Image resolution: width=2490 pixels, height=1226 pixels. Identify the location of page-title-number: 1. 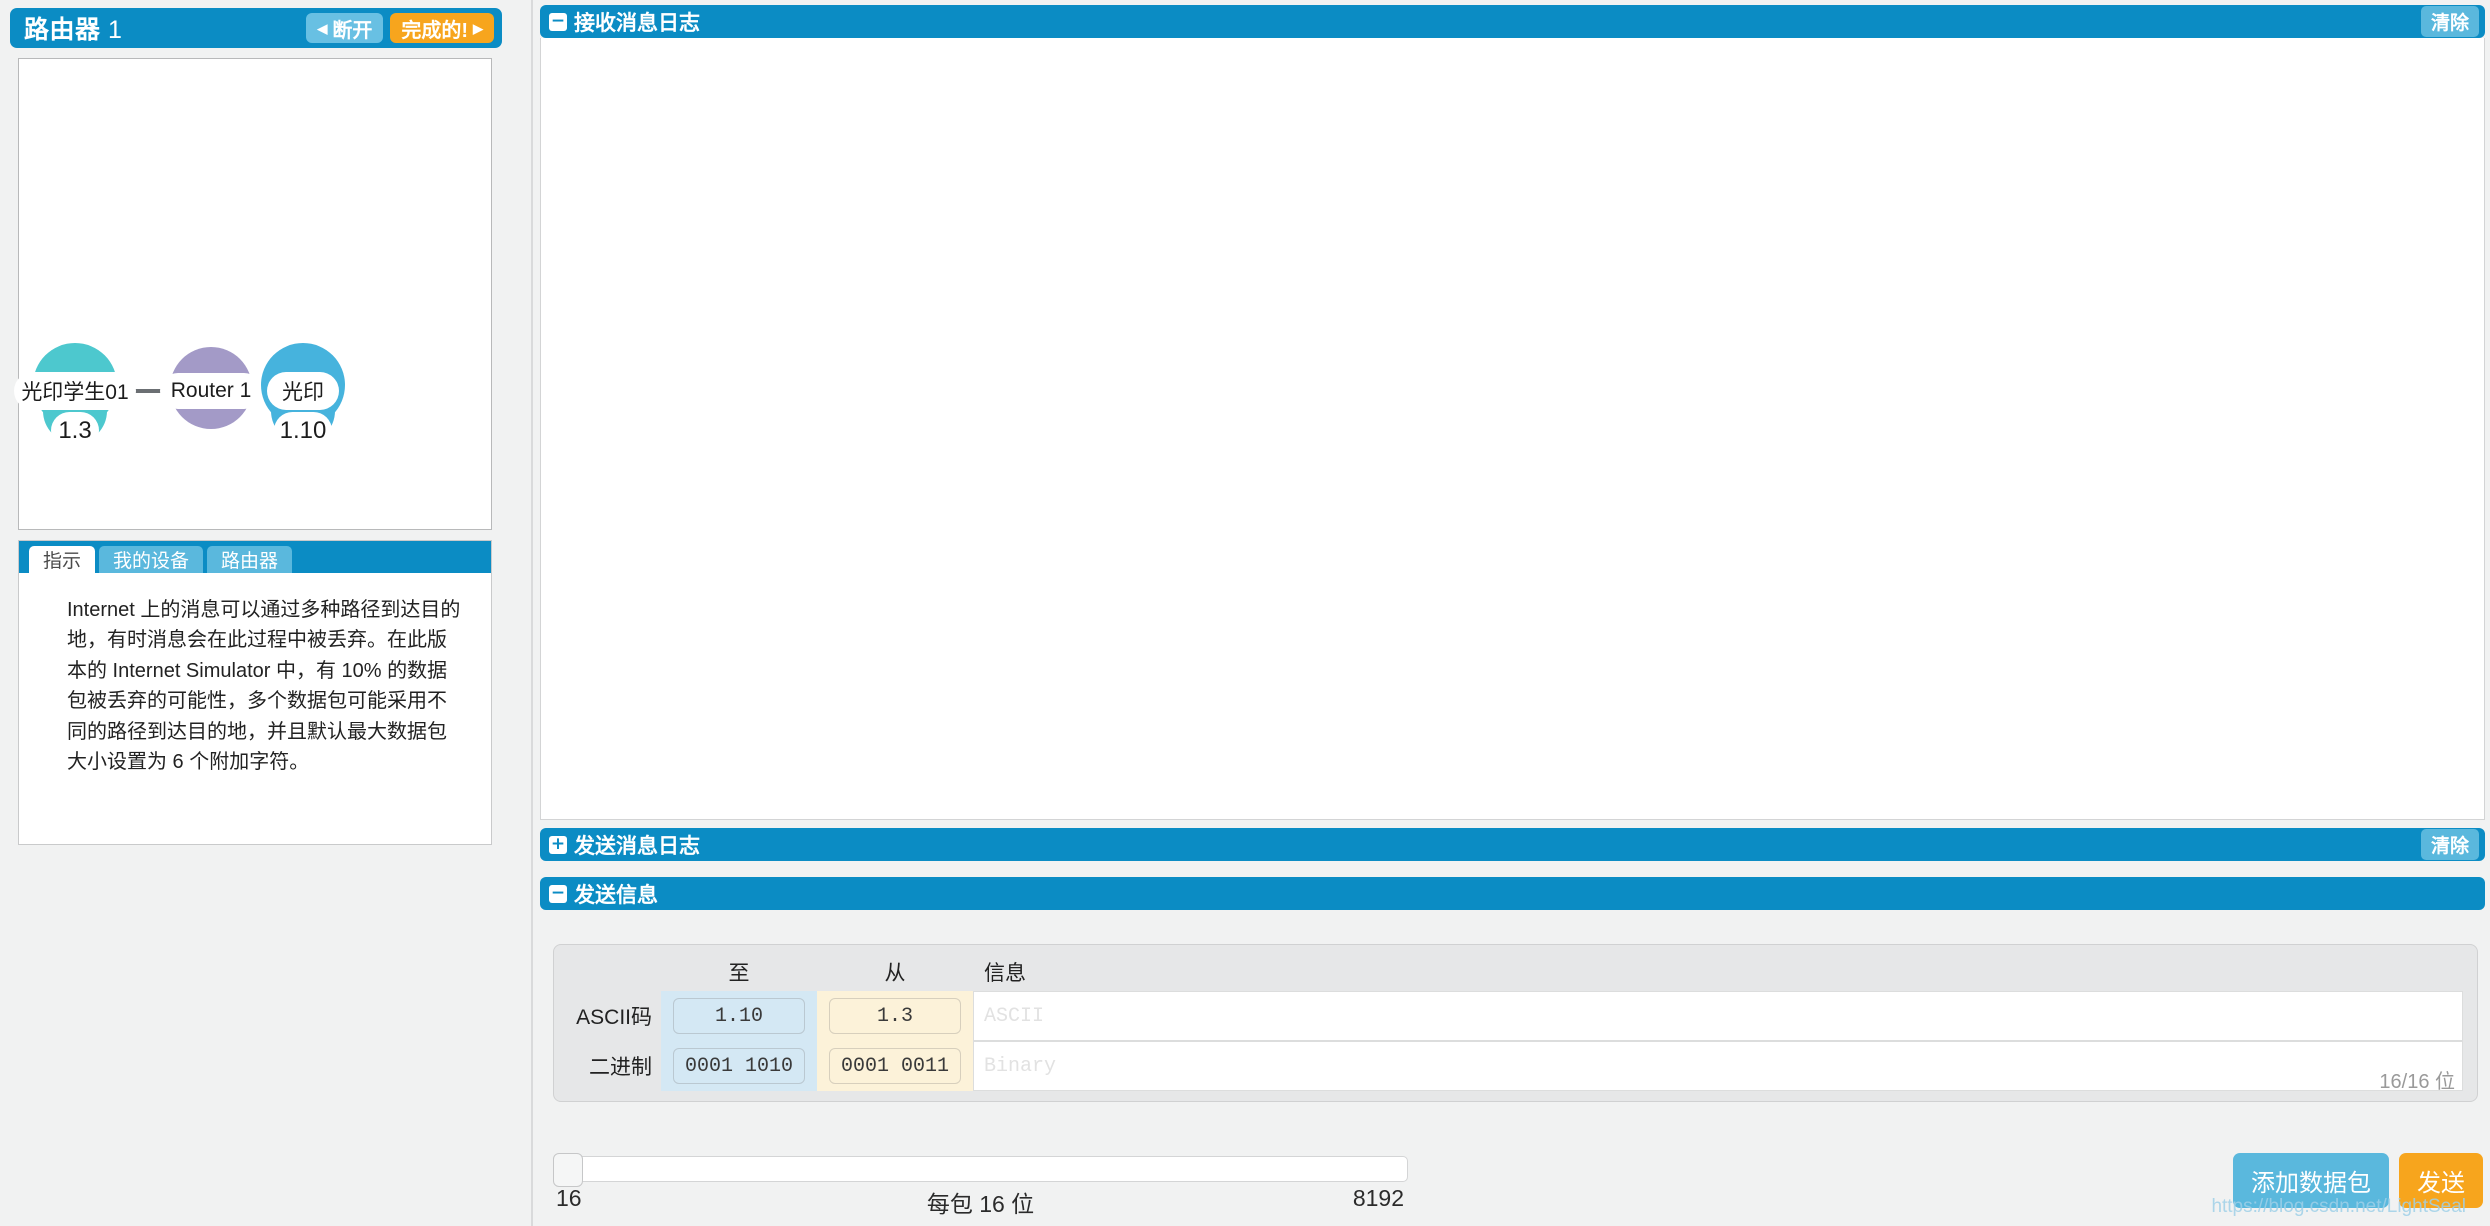
(115, 30).